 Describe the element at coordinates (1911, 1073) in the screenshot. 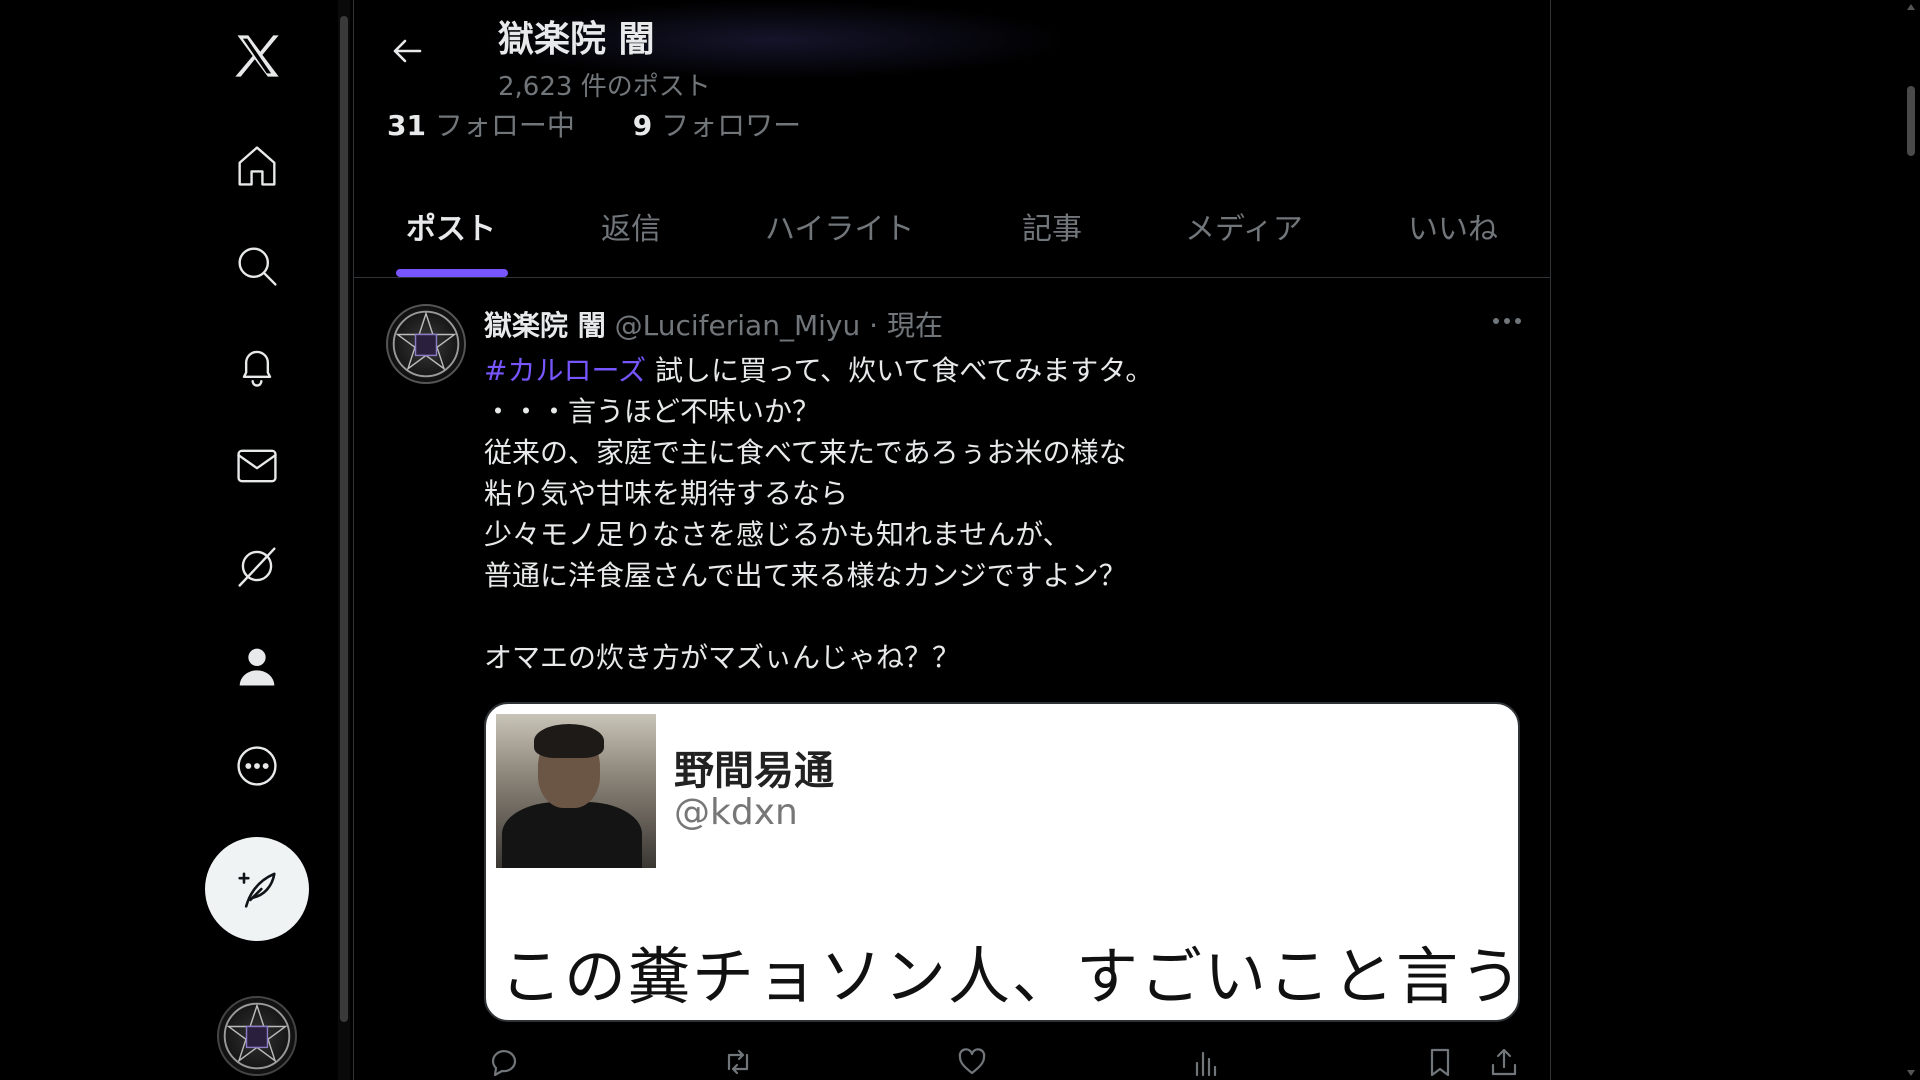

I see `scroll-down-arrow` at that location.